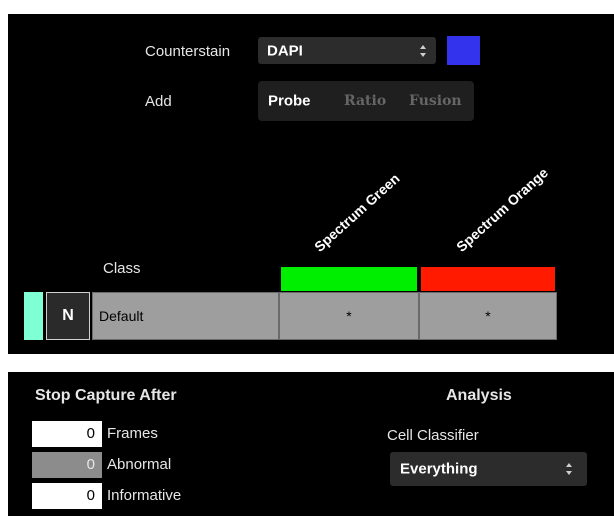  What do you see at coordinates (158, 101) in the screenshot?
I see `add-label: Add` at bounding box center [158, 101].